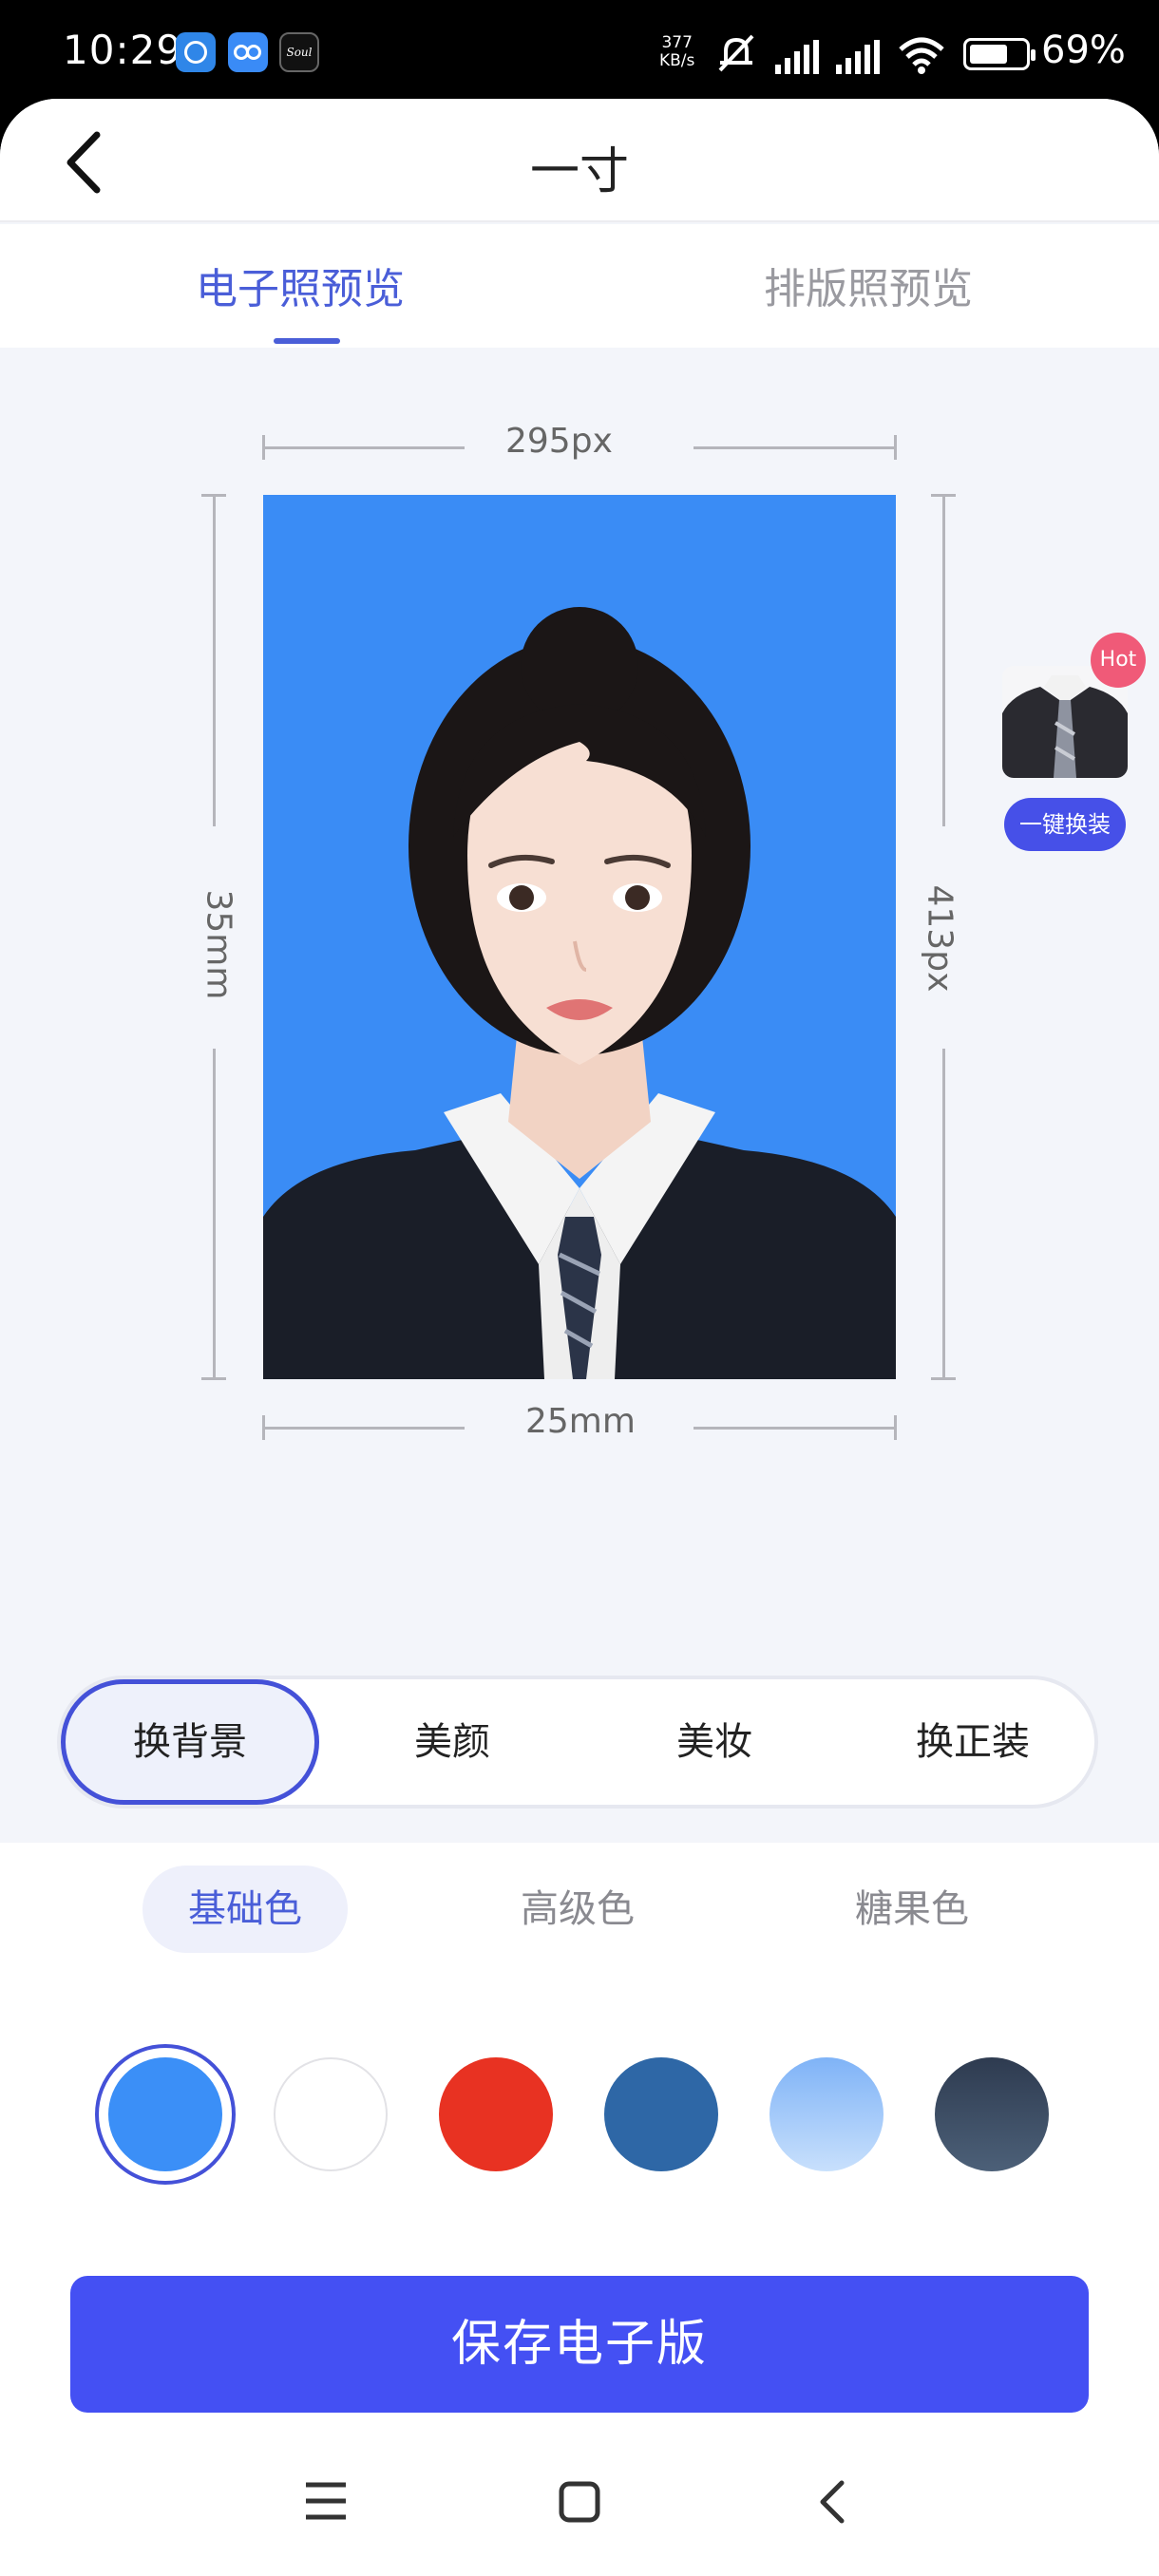 The image size is (1159, 2576). I want to click on home-icon, so click(579, 2502).